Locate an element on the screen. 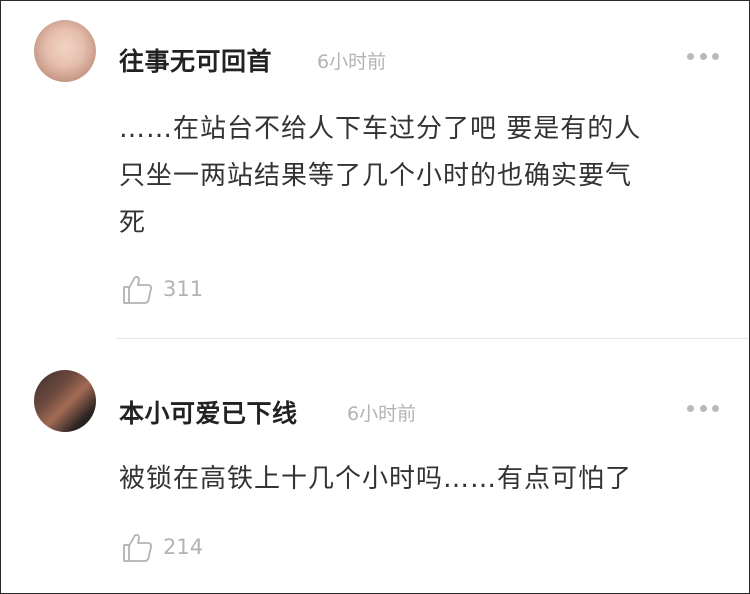 The image size is (750, 594). comment-text: 被锁在高铁上十几个小时吗……有点可怕了 is located at coordinates (419, 479).